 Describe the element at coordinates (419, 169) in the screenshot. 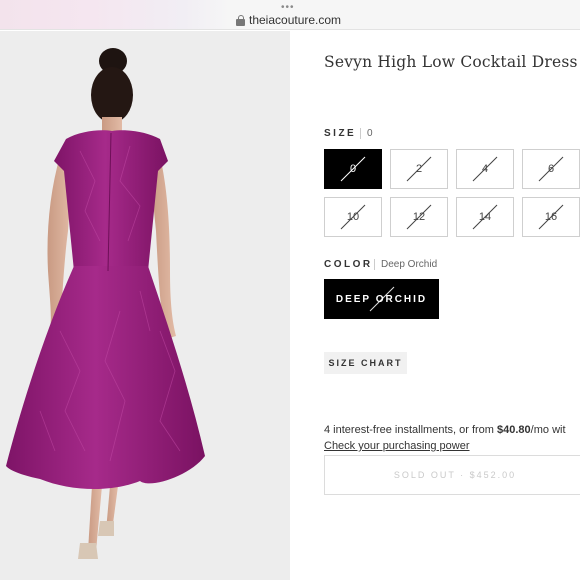

I see `size-option-2: 2` at that location.